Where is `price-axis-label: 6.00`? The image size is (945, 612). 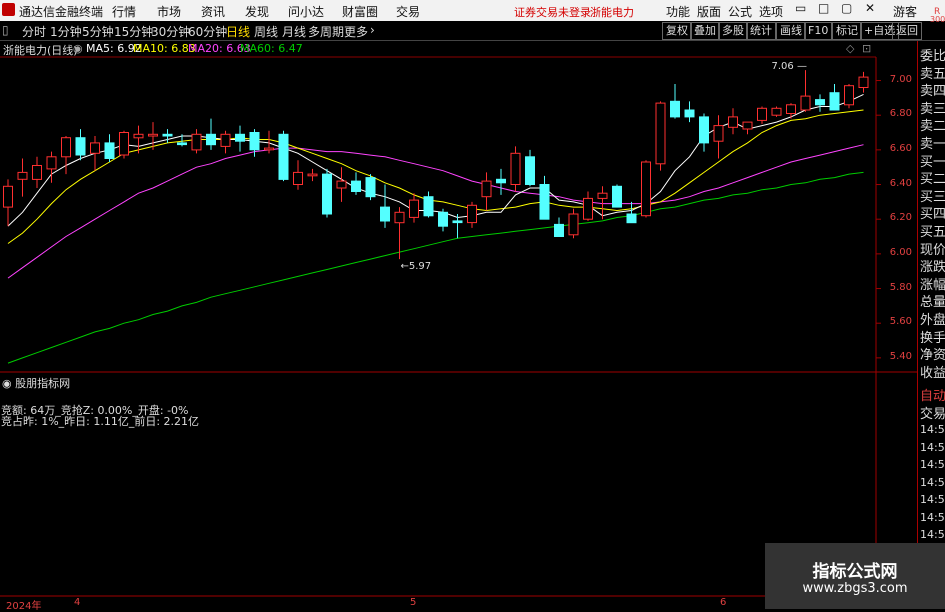 price-axis-label: 6.00 is located at coordinates (900, 252).